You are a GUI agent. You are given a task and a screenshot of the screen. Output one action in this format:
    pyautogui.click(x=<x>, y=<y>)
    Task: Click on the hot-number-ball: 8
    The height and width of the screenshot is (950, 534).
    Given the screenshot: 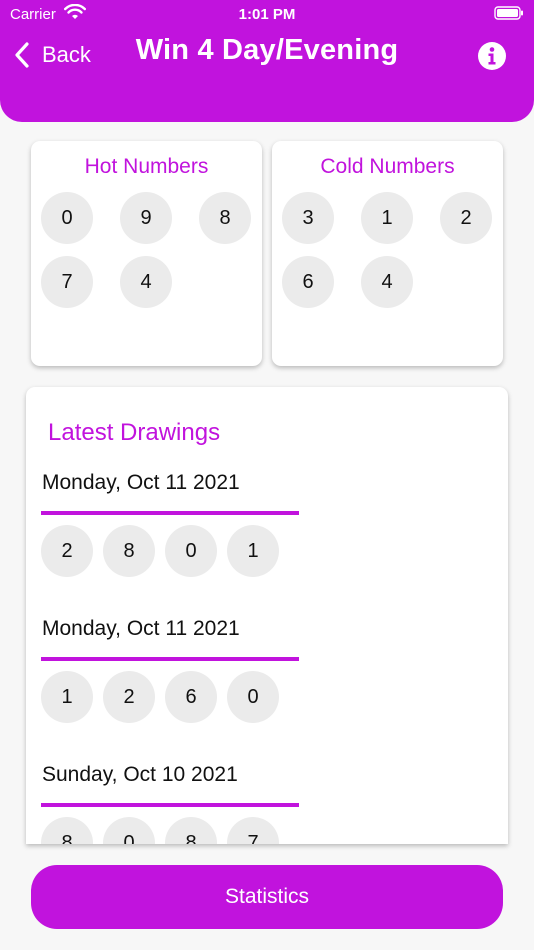 What is the action you would take?
    pyautogui.click(x=225, y=218)
    